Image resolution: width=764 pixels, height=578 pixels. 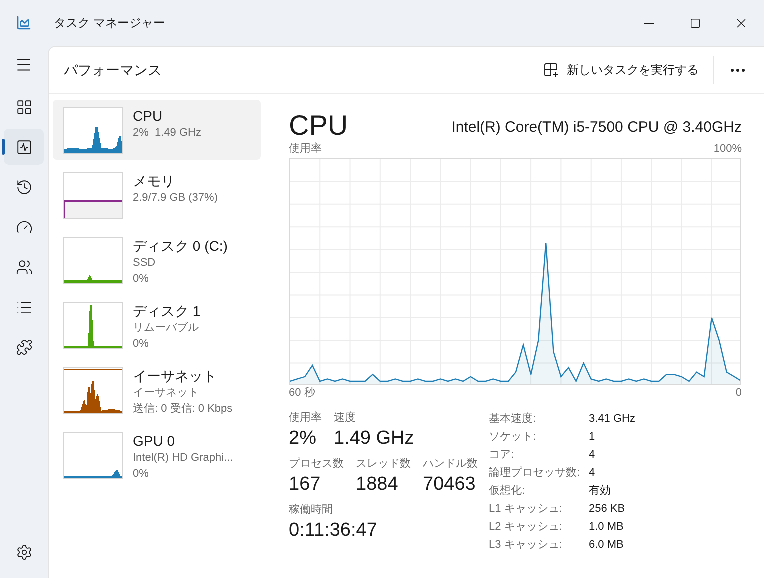 What do you see at coordinates (607, 527) in the screenshot?
I see `spec-value: 1.0 MB` at bounding box center [607, 527].